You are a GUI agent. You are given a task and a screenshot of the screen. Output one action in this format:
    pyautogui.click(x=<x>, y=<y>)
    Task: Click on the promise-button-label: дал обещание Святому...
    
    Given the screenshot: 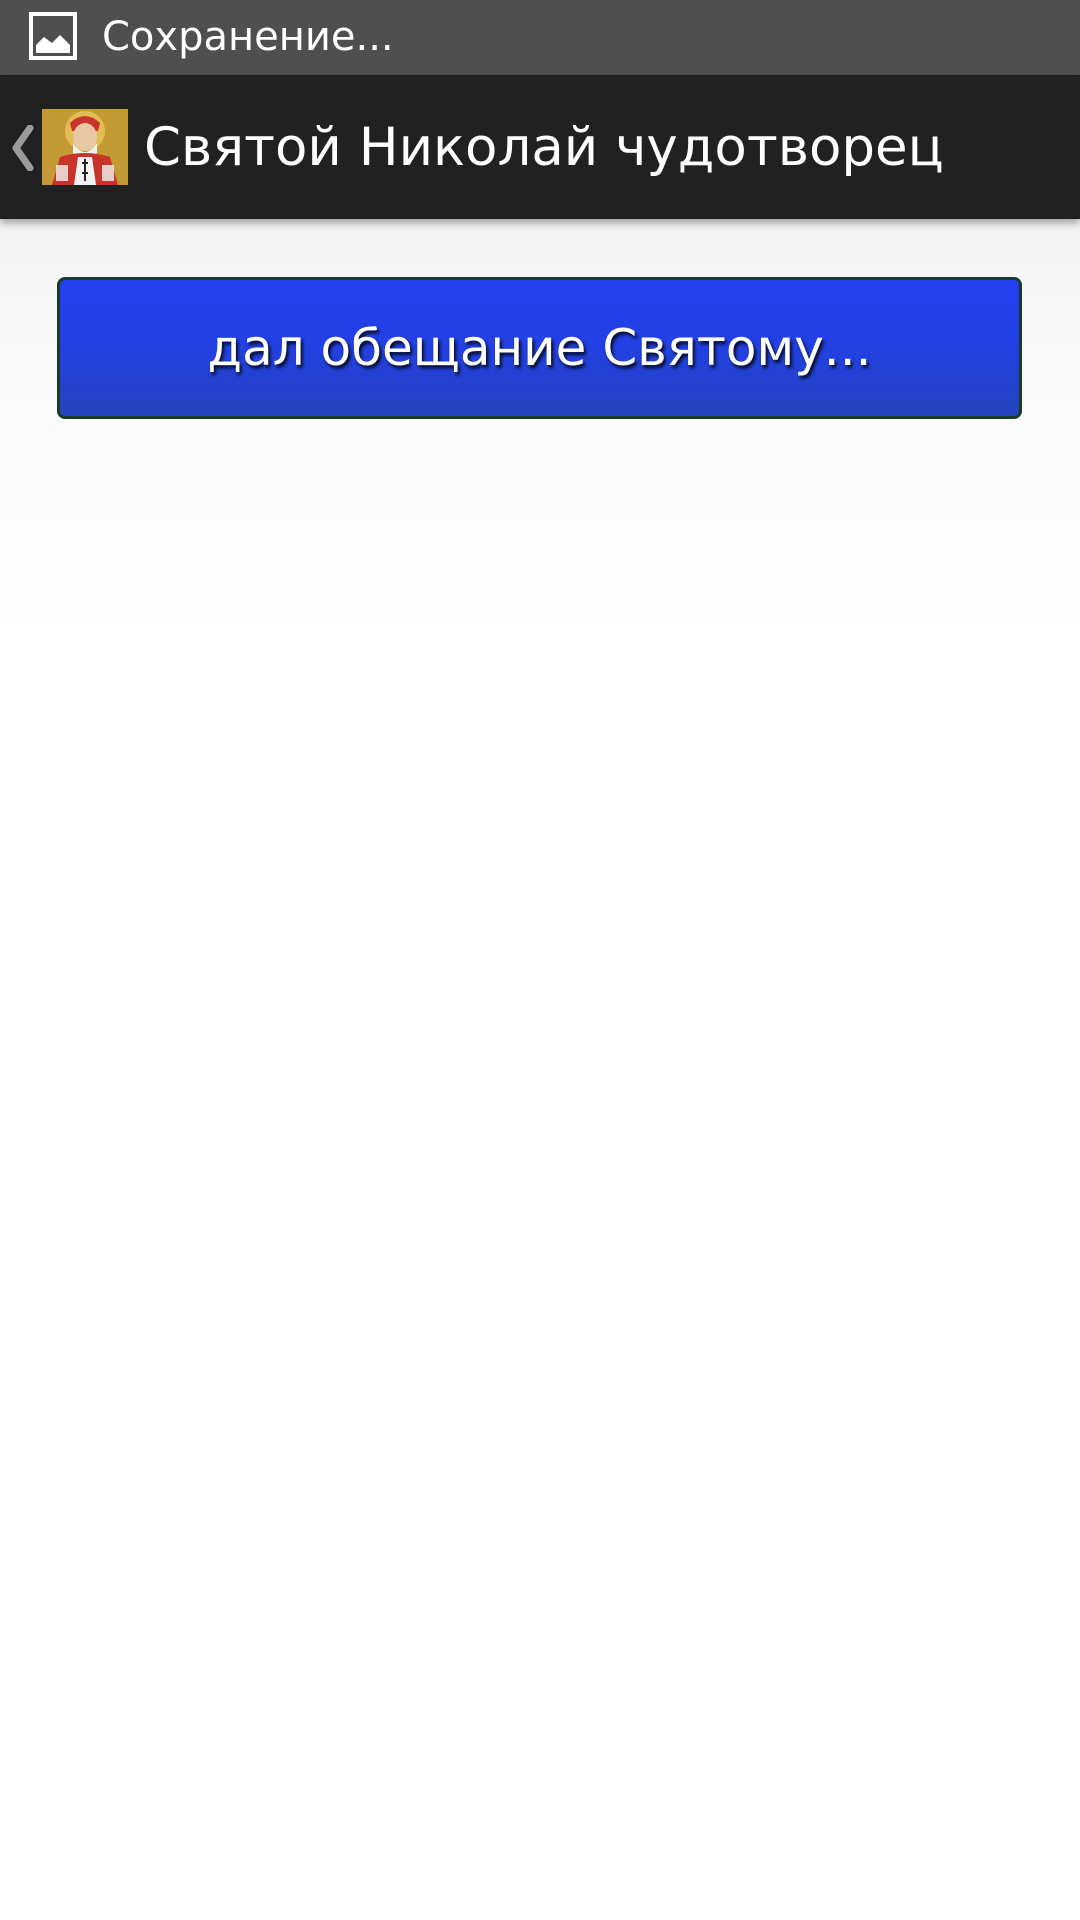 What is the action you would take?
    pyautogui.click(x=539, y=348)
    